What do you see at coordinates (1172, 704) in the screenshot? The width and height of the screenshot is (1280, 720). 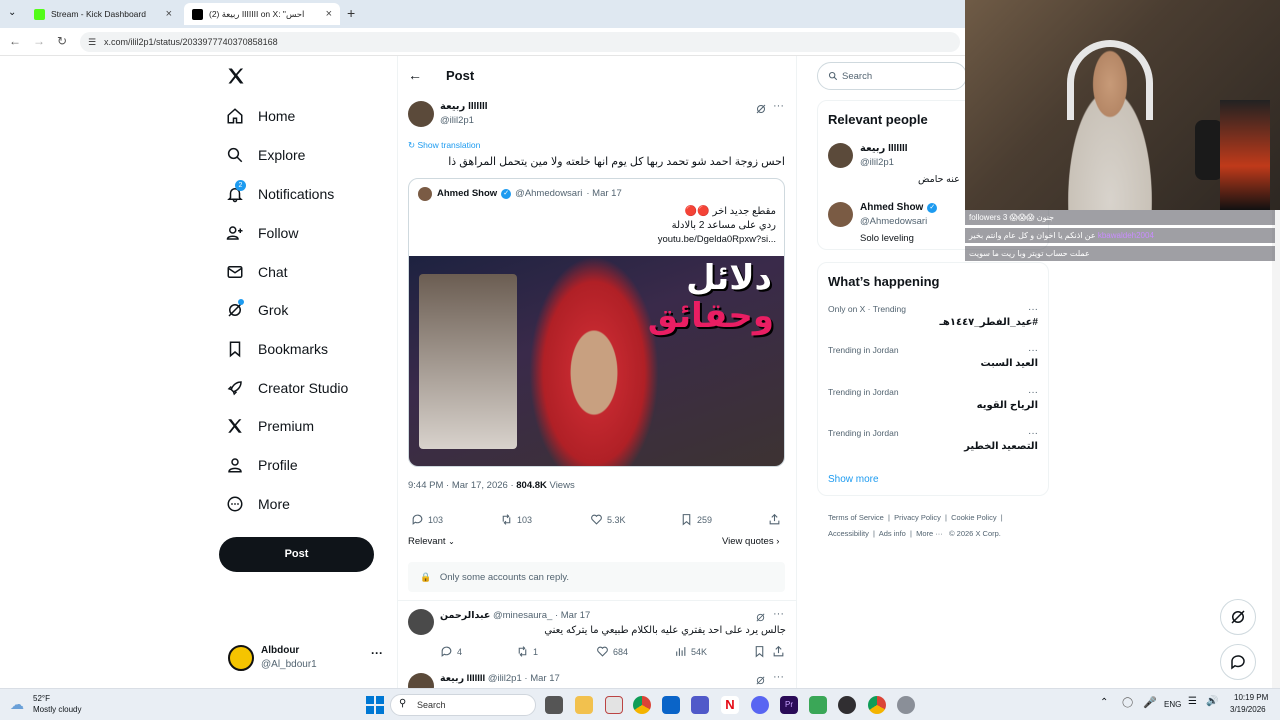 I see `language-indicator: ENG` at bounding box center [1172, 704].